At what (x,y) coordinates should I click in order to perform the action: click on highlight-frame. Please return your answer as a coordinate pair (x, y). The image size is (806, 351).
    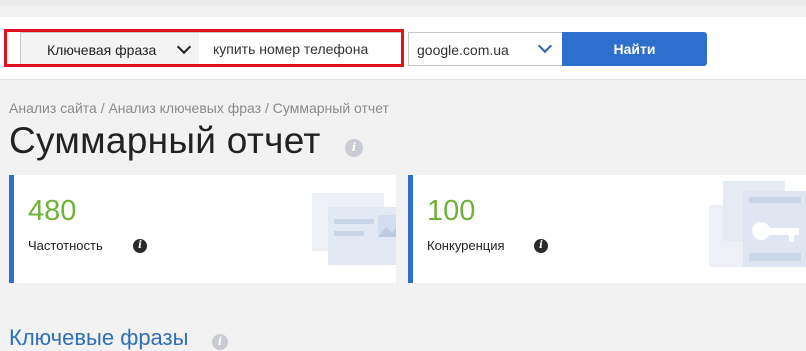
    Looking at the image, I should click on (204, 48).